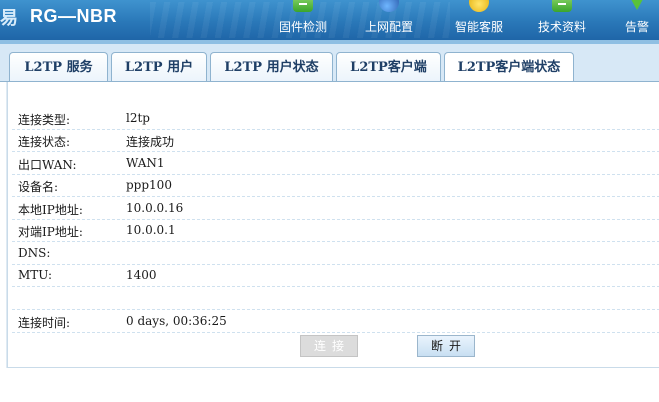 This screenshot has height=402, width=659. What do you see at coordinates (9, 18) in the screenshot?
I see `logo-glyph: 易` at bounding box center [9, 18].